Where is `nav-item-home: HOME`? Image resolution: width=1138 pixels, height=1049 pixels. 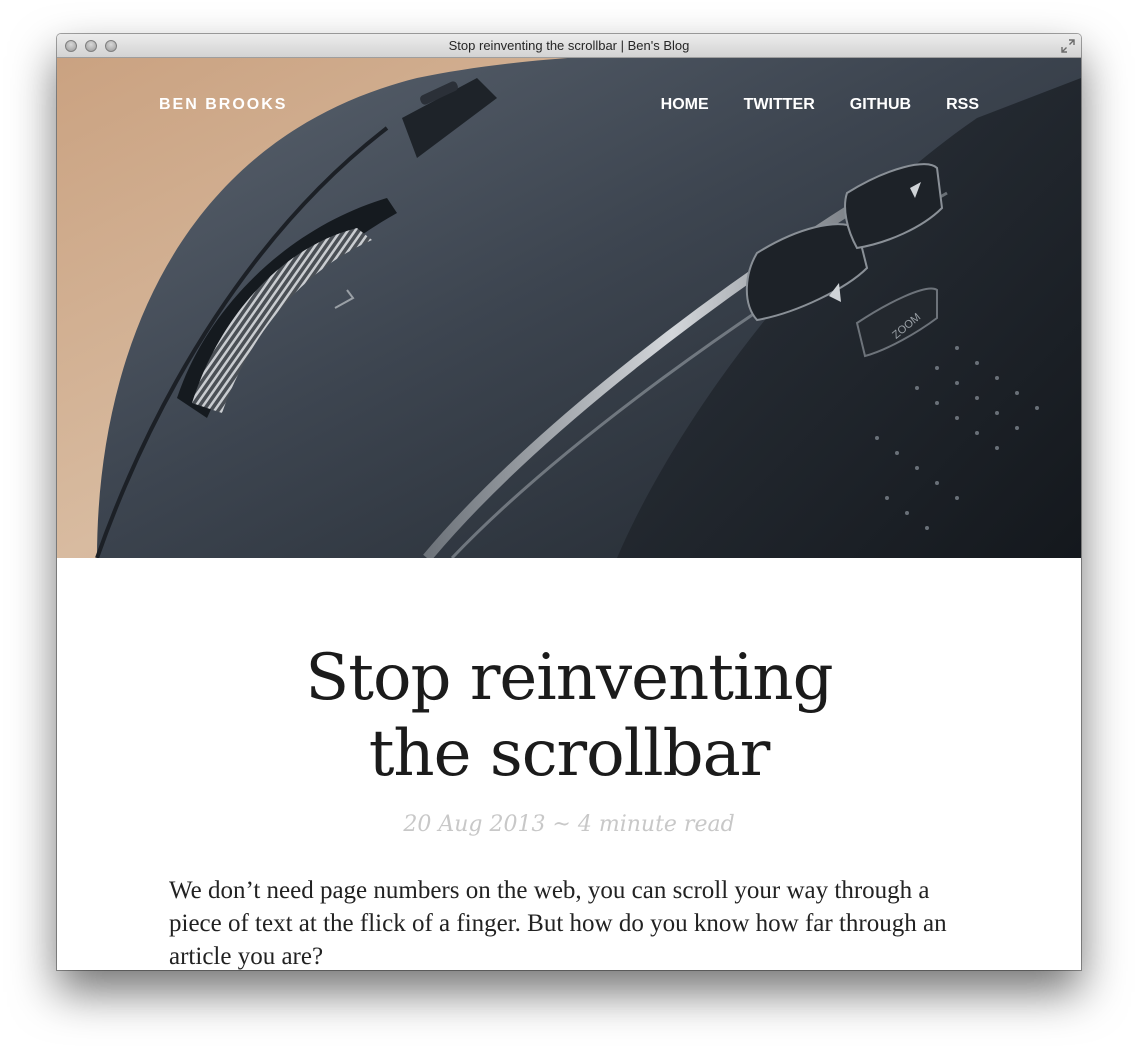 nav-item-home: HOME is located at coordinates (685, 105).